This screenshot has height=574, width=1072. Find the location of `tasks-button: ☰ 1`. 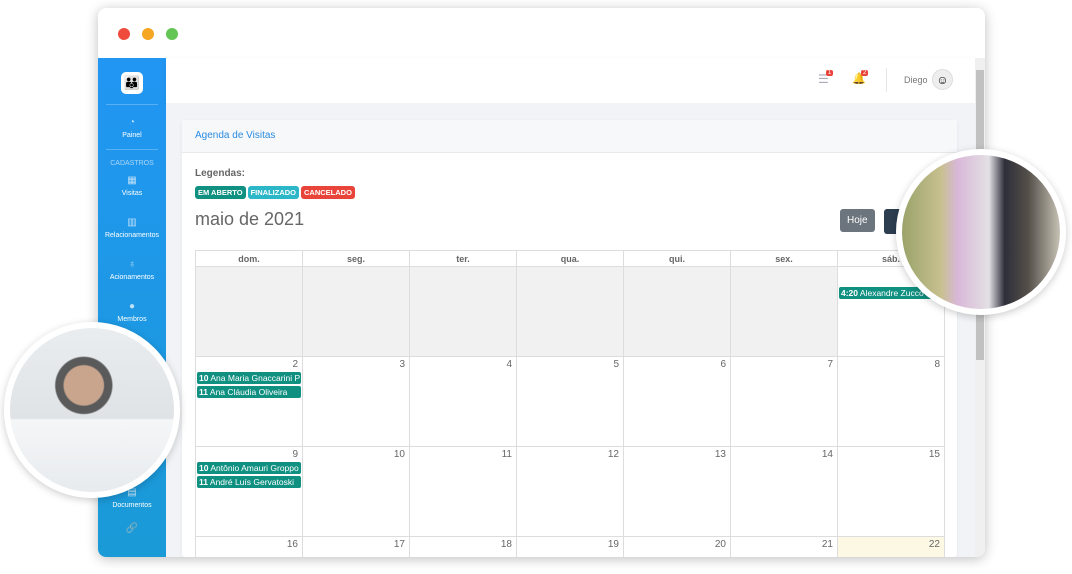

tasks-button: ☰ 1 is located at coordinates (826, 78).